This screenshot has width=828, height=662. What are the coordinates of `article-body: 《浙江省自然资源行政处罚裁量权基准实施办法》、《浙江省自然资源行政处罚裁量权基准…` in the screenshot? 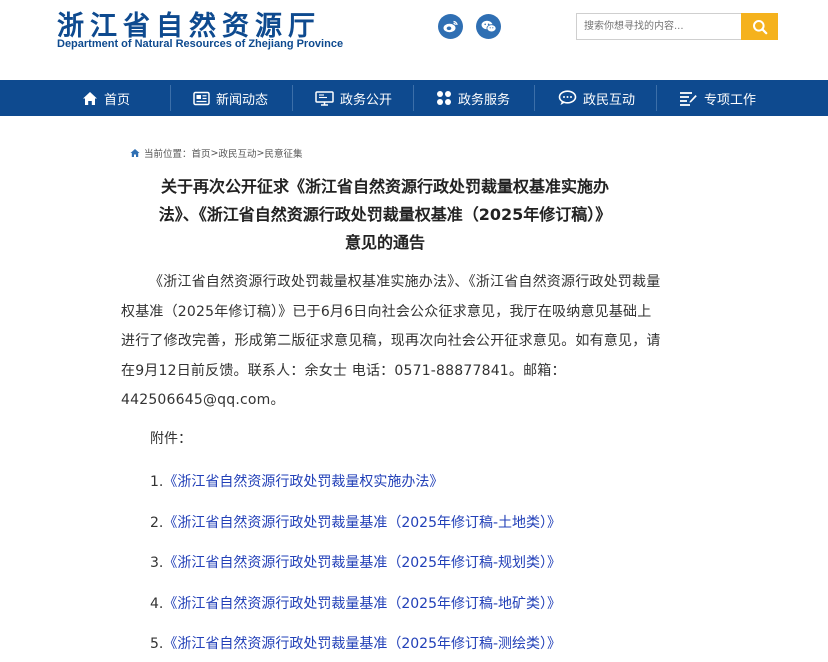 It's located at (391, 341).